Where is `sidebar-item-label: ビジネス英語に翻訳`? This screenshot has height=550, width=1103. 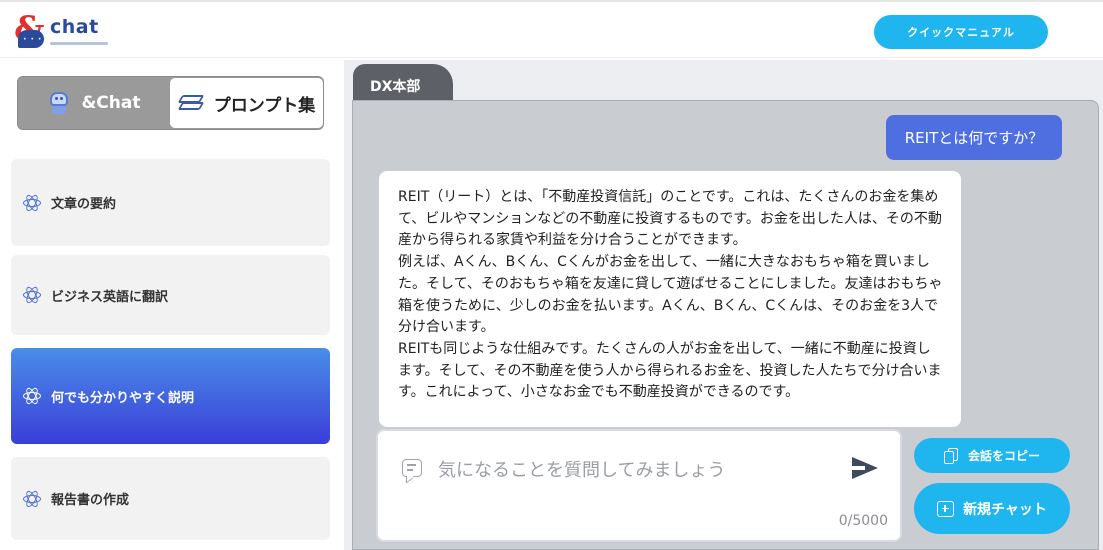 sidebar-item-label: ビジネス英語に翻訳 is located at coordinates (110, 297).